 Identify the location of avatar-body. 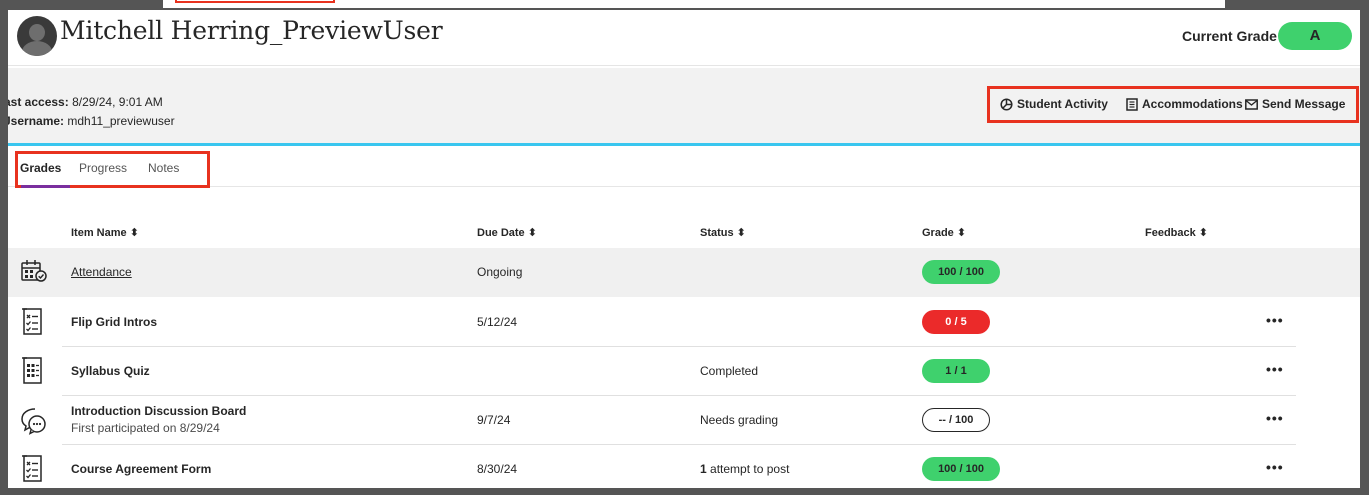
(37, 48).